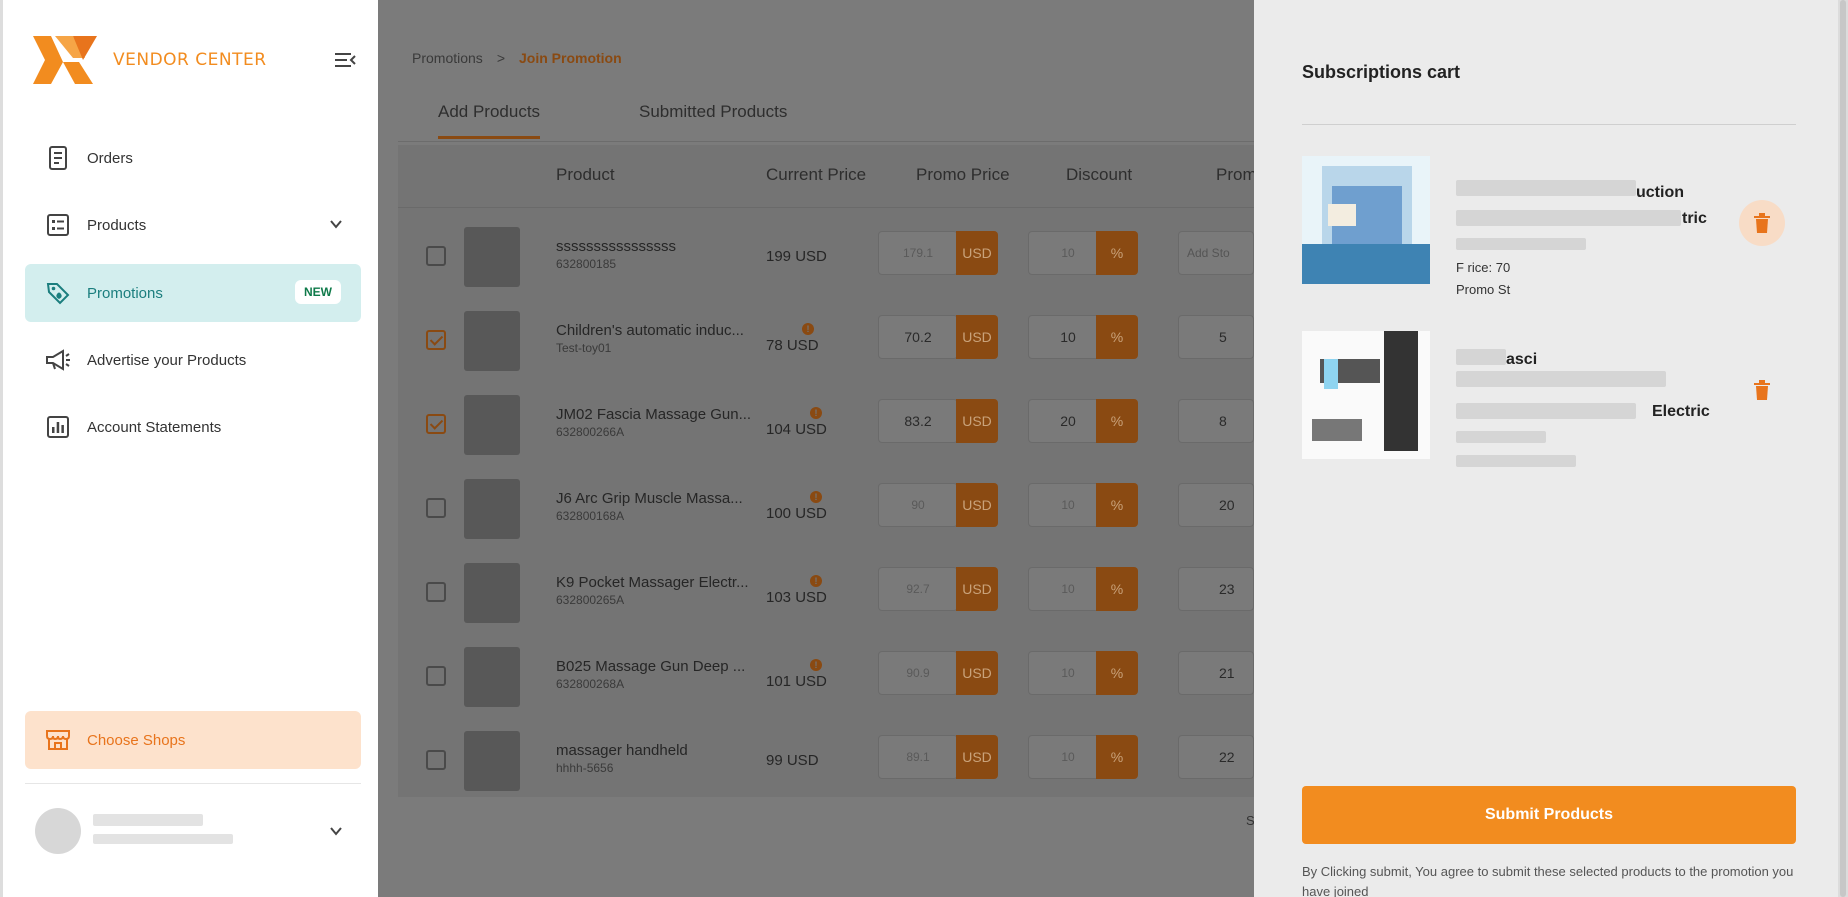 The width and height of the screenshot is (1848, 897). Describe the element at coordinates (826, 116) in the screenshot. I see `tab-bar: Add Products Submitted Products` at that location.